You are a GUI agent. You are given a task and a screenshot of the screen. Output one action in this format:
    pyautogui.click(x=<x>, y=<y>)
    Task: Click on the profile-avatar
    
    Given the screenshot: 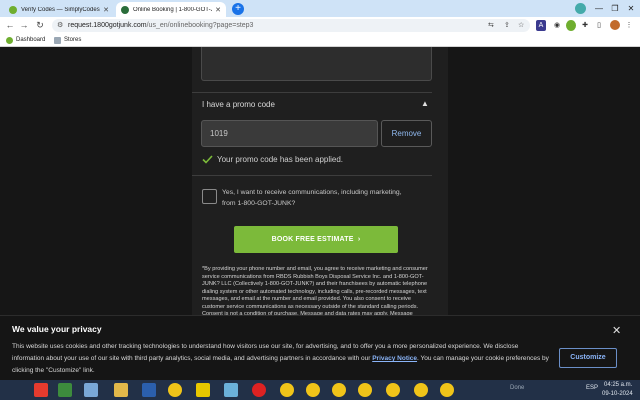 What is the action you would take?
    pyautogui.click(x=615, y=25)
    